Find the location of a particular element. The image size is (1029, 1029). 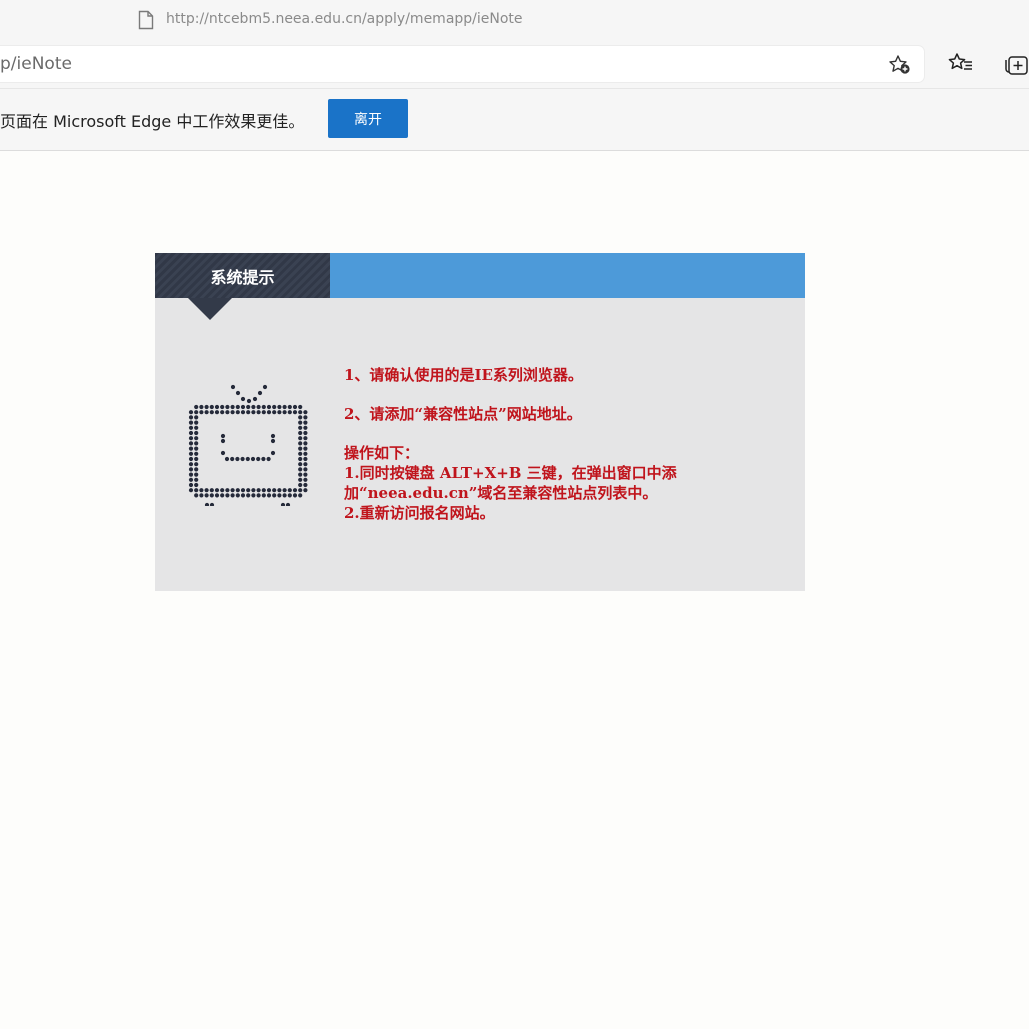

notice-item-1: 1、请确认使用的是IE系列浏览器。 is located at coordinates (463, 375).